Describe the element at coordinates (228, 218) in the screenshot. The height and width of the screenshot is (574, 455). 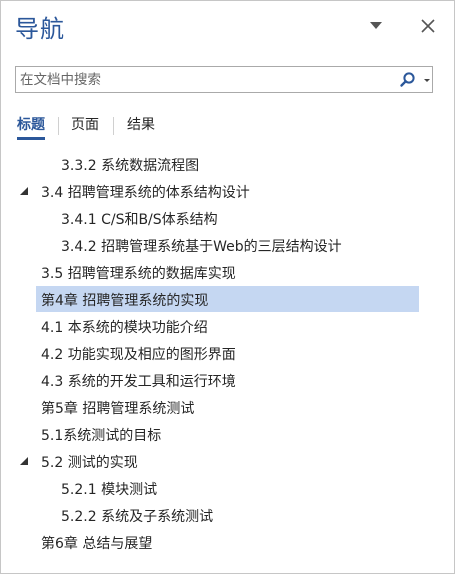
I see `heading-item: 3.4.1 C/S和B/S体系结构` at that location.